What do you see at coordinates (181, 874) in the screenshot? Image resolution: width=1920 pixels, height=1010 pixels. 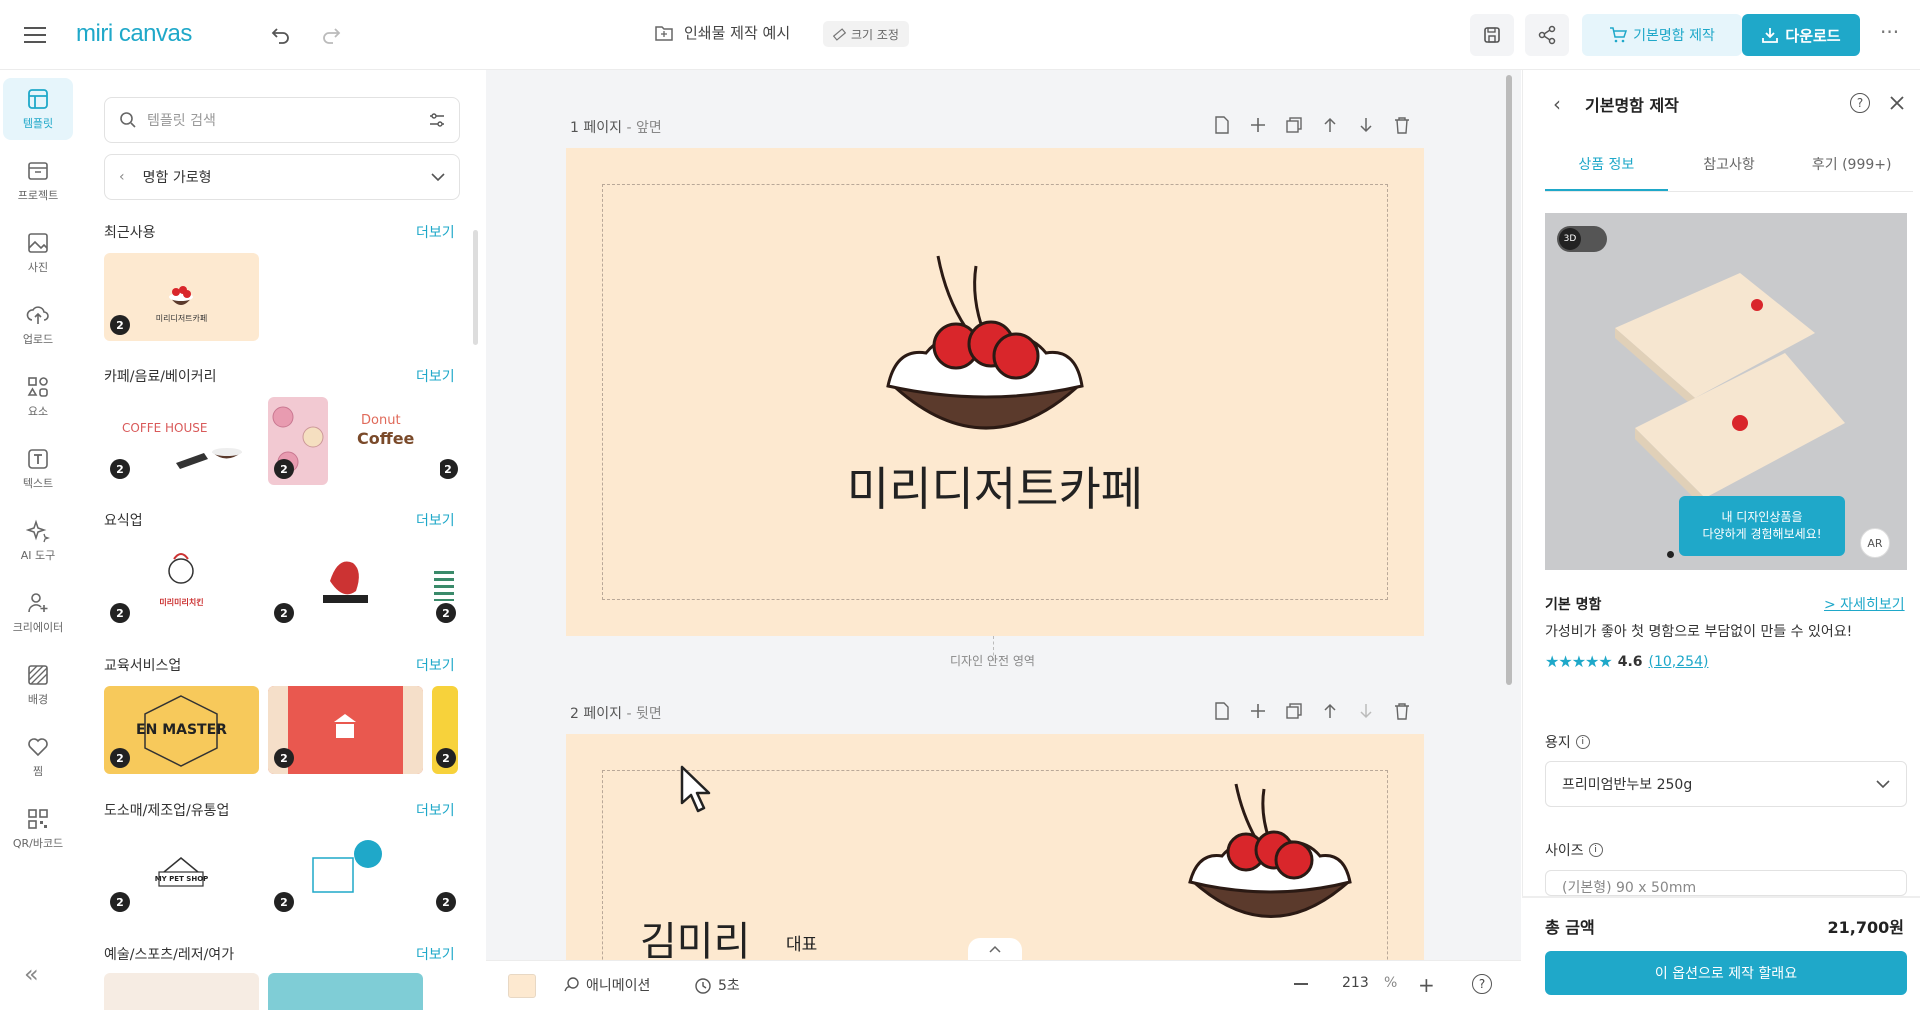 I see `template-thumb-pet-shop: MY PET SHOP 2` at bounding box center [181, 874].